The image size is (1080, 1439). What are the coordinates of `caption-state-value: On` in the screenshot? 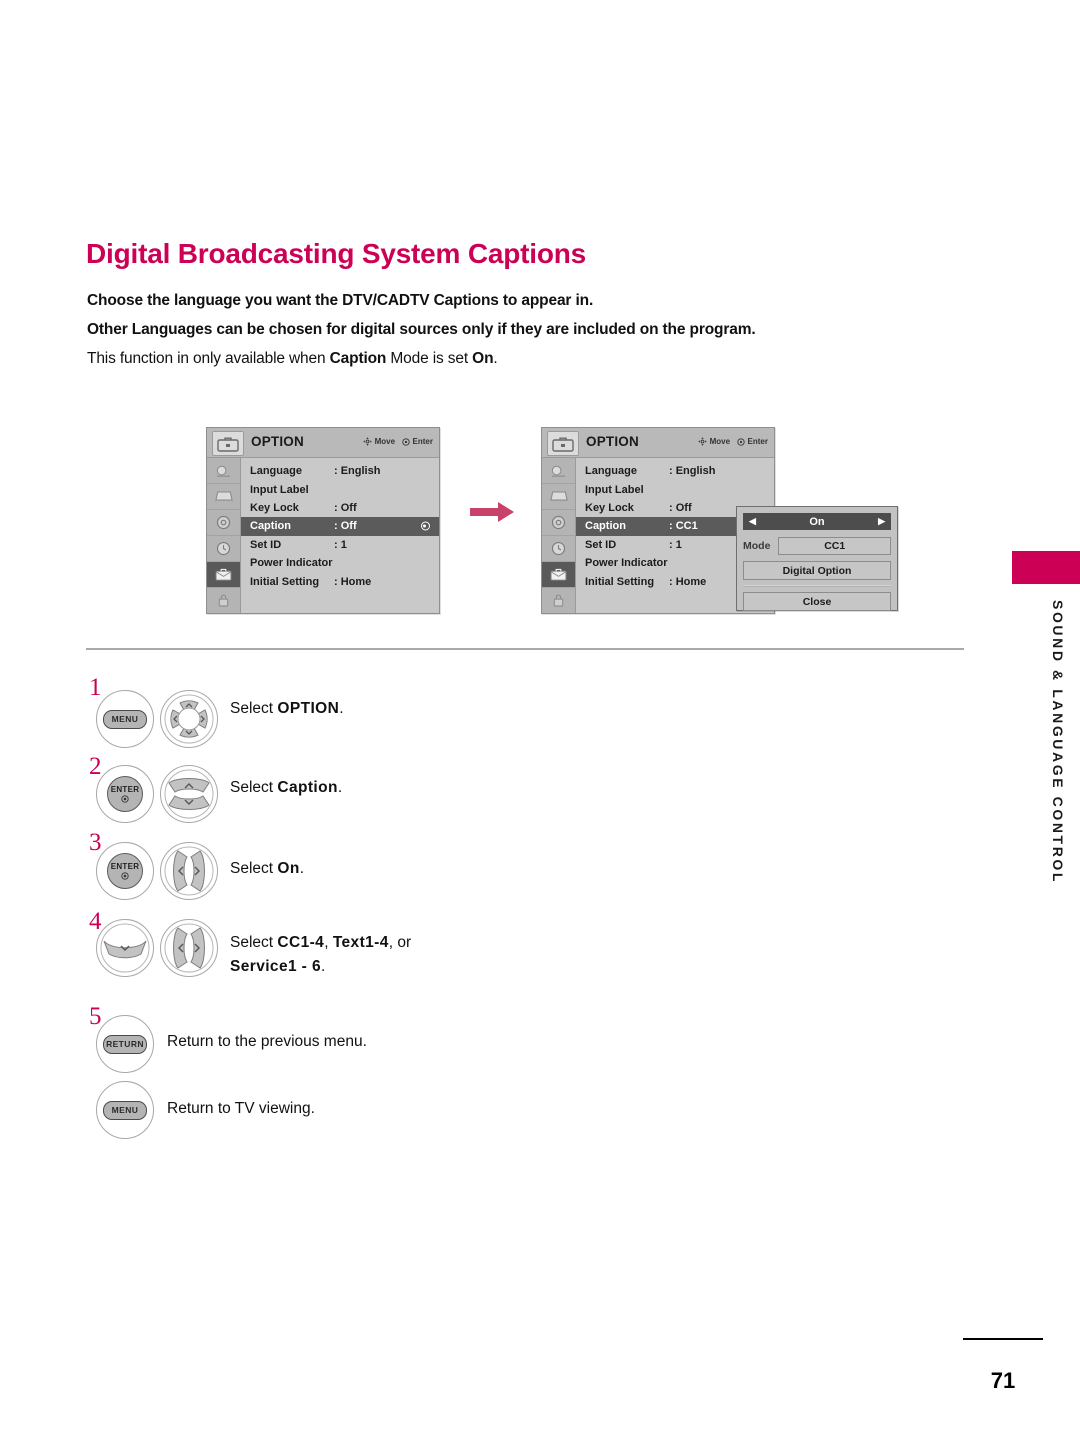 It's located at (817, 521).